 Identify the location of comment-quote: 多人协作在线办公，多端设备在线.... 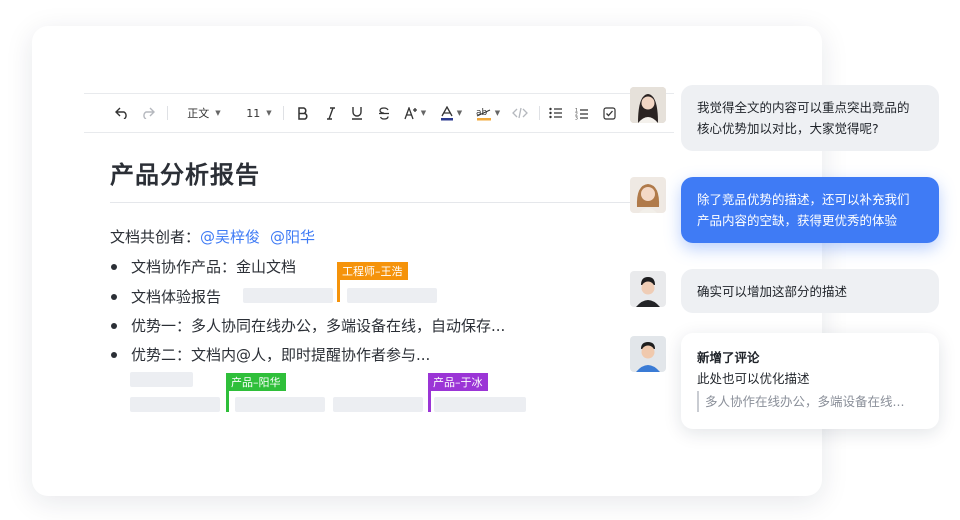
(810, 401).